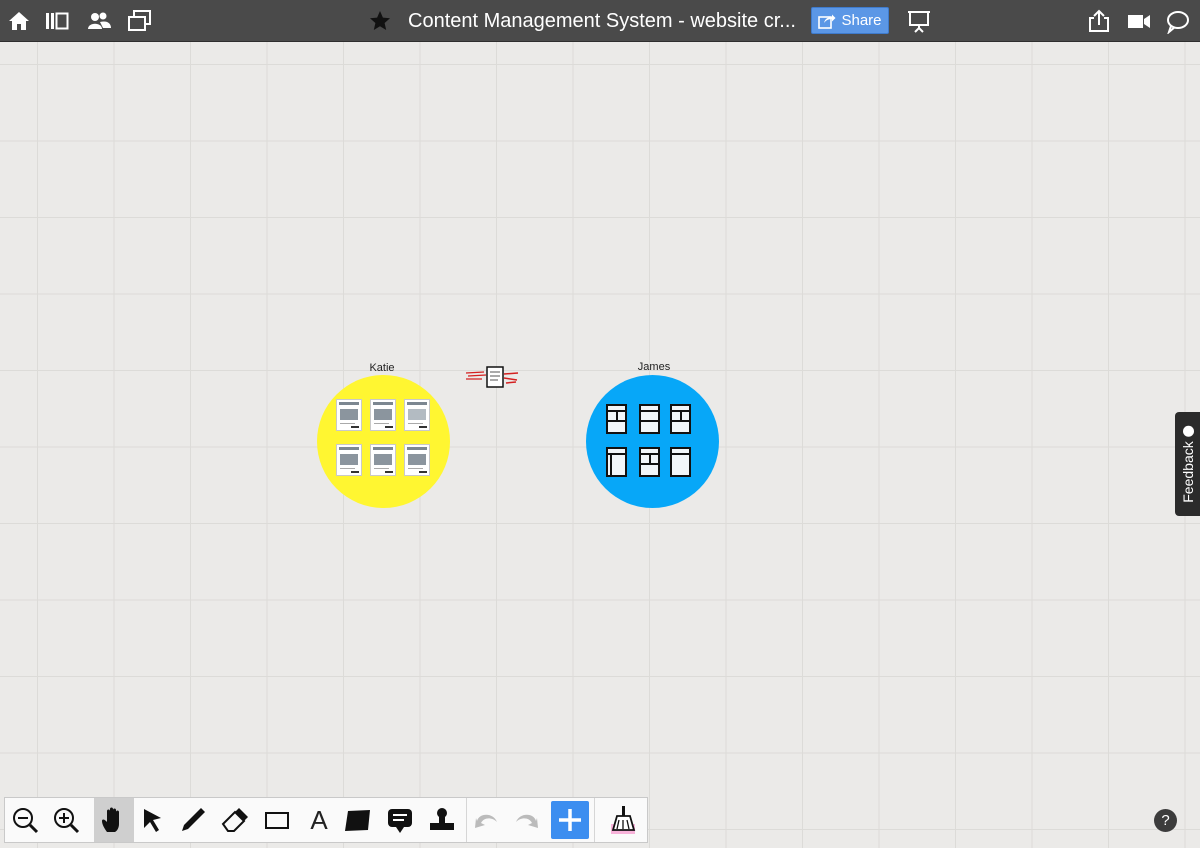 The height and width of the screenshot is (848, 1200). I want to click on panel-toggle-icon, so click(57, 21).